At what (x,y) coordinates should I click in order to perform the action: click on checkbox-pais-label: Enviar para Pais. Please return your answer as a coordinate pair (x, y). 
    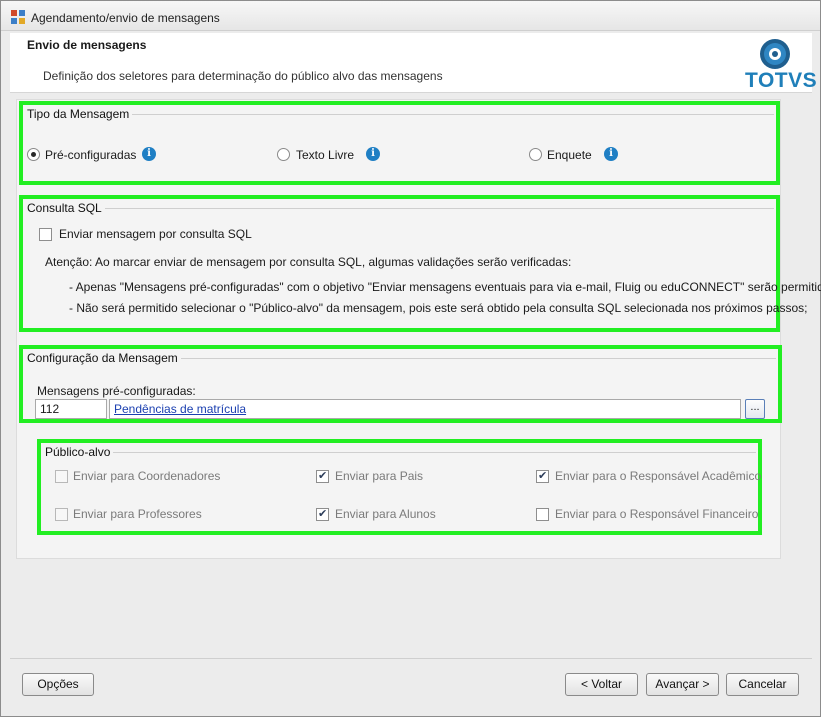
    Looking at the image, I should click on (379, 476).